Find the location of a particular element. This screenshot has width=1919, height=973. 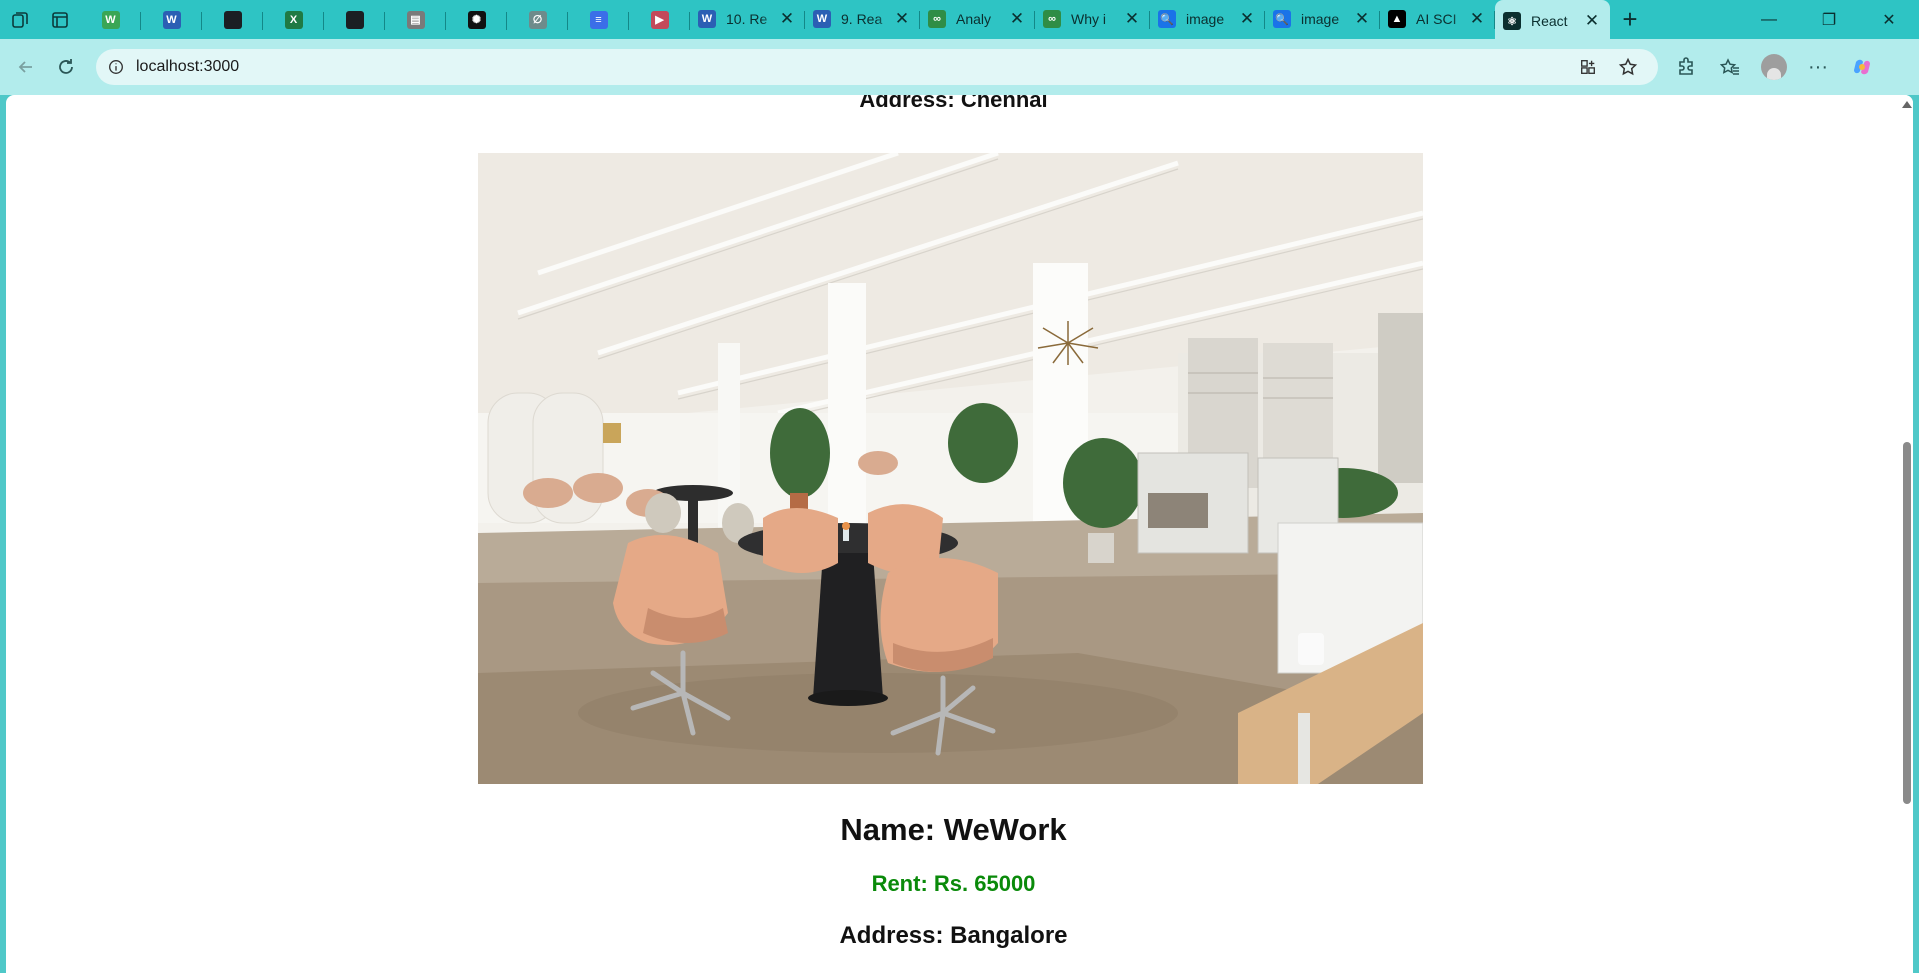

pinned-tab: ≡ is located at coordinates (598, 20).